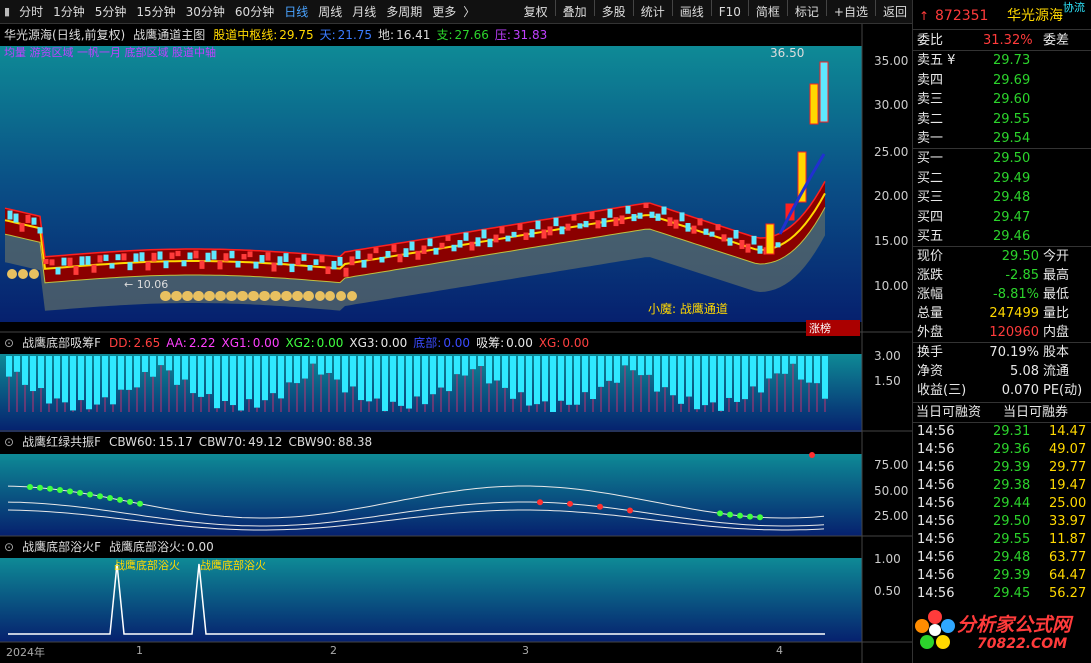  I want to click on param-value: 29.75, so click(296, 35).